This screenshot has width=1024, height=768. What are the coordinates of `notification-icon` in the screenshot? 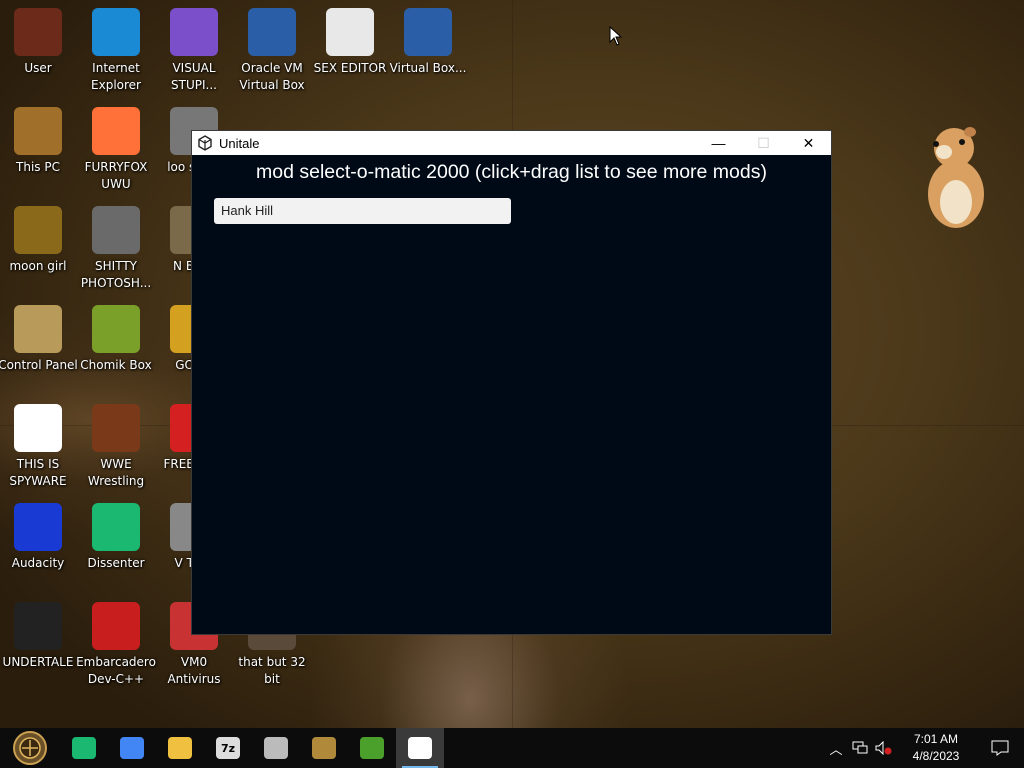 It's located at (1000, 748).